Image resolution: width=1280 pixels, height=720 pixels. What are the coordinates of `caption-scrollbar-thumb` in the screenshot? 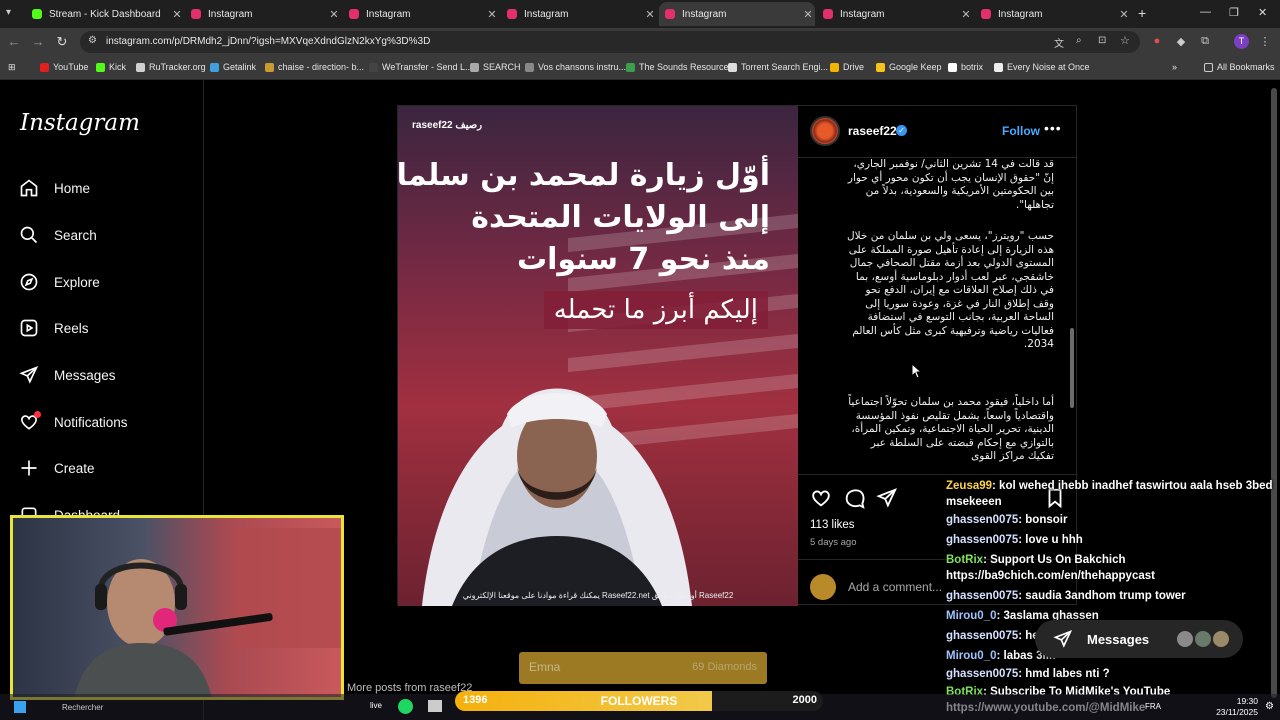 It's located at (1072, 368).